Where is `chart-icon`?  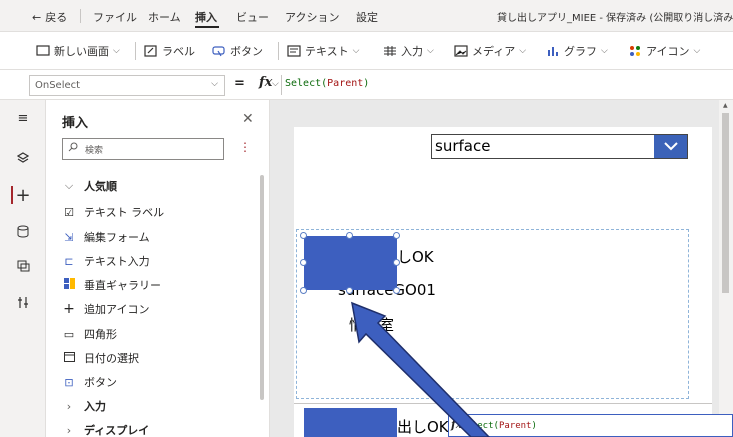 chart-icon is located at coordinates (553, 51).